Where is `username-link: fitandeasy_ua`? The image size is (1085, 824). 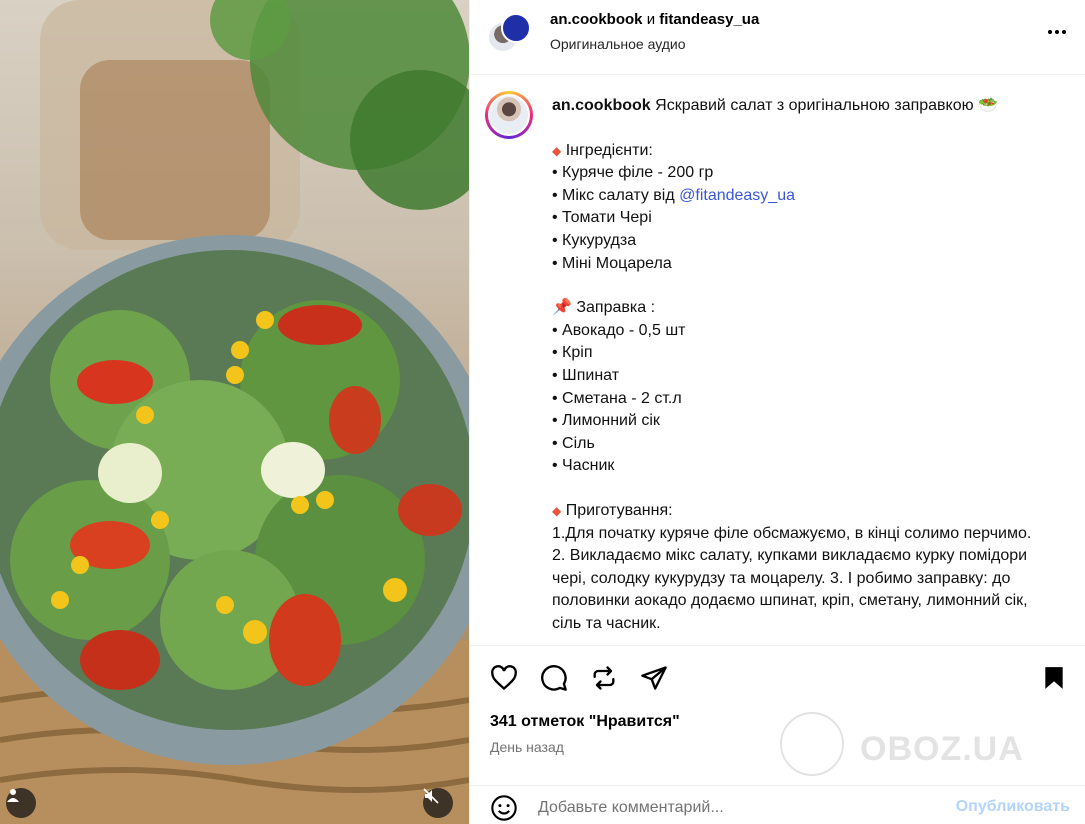
username-link: fitandeasy_ua is located at coordinates (709, 19).